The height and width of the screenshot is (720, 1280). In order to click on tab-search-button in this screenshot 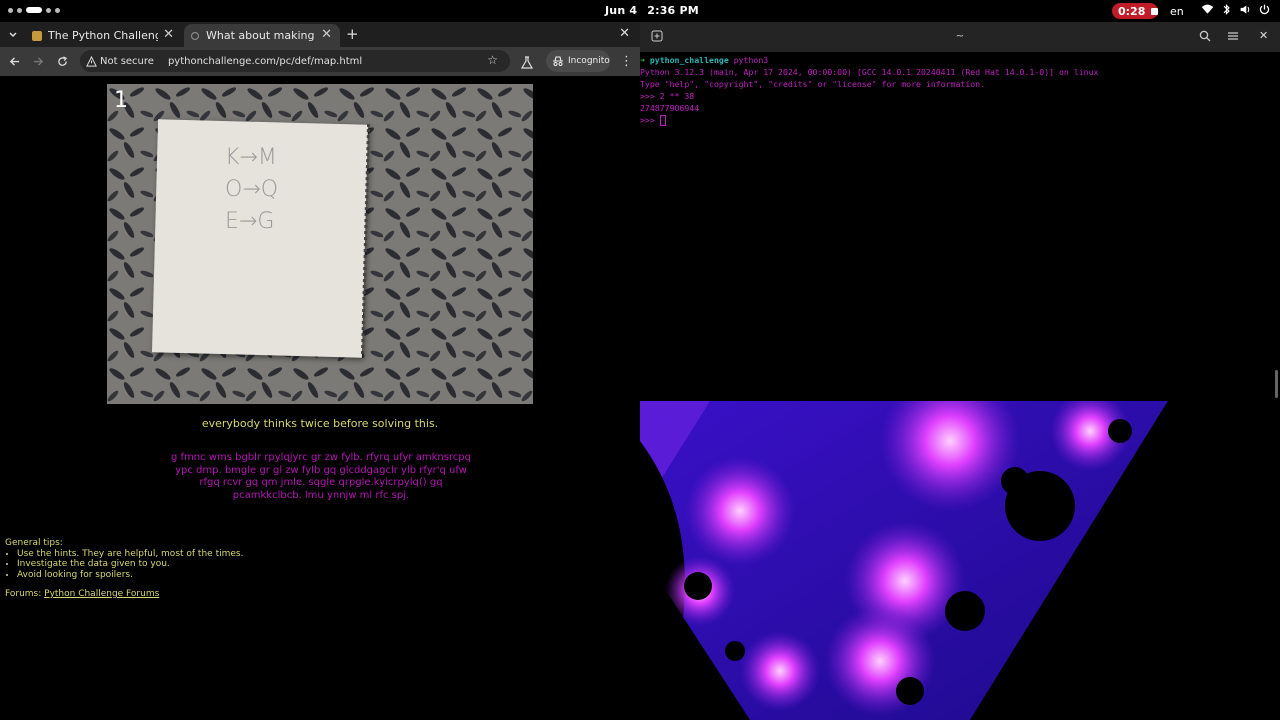, I will do `click(13, 35)`.